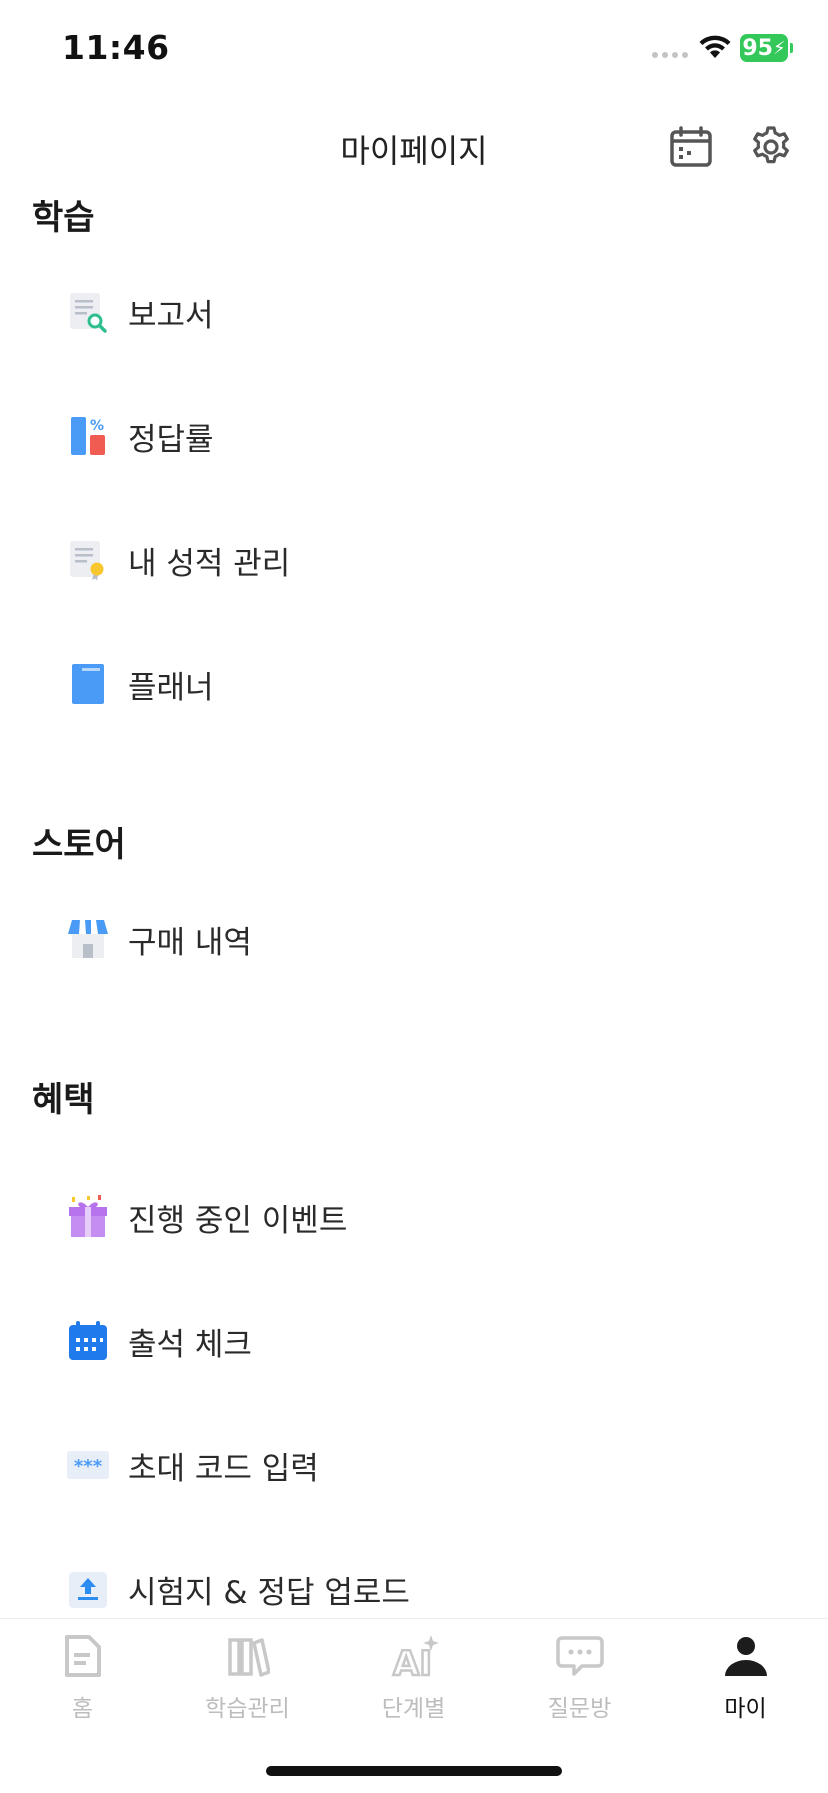 The height and width of the screenshot is (1793, 828). I want to click on gear-icon, so click(771, 145).